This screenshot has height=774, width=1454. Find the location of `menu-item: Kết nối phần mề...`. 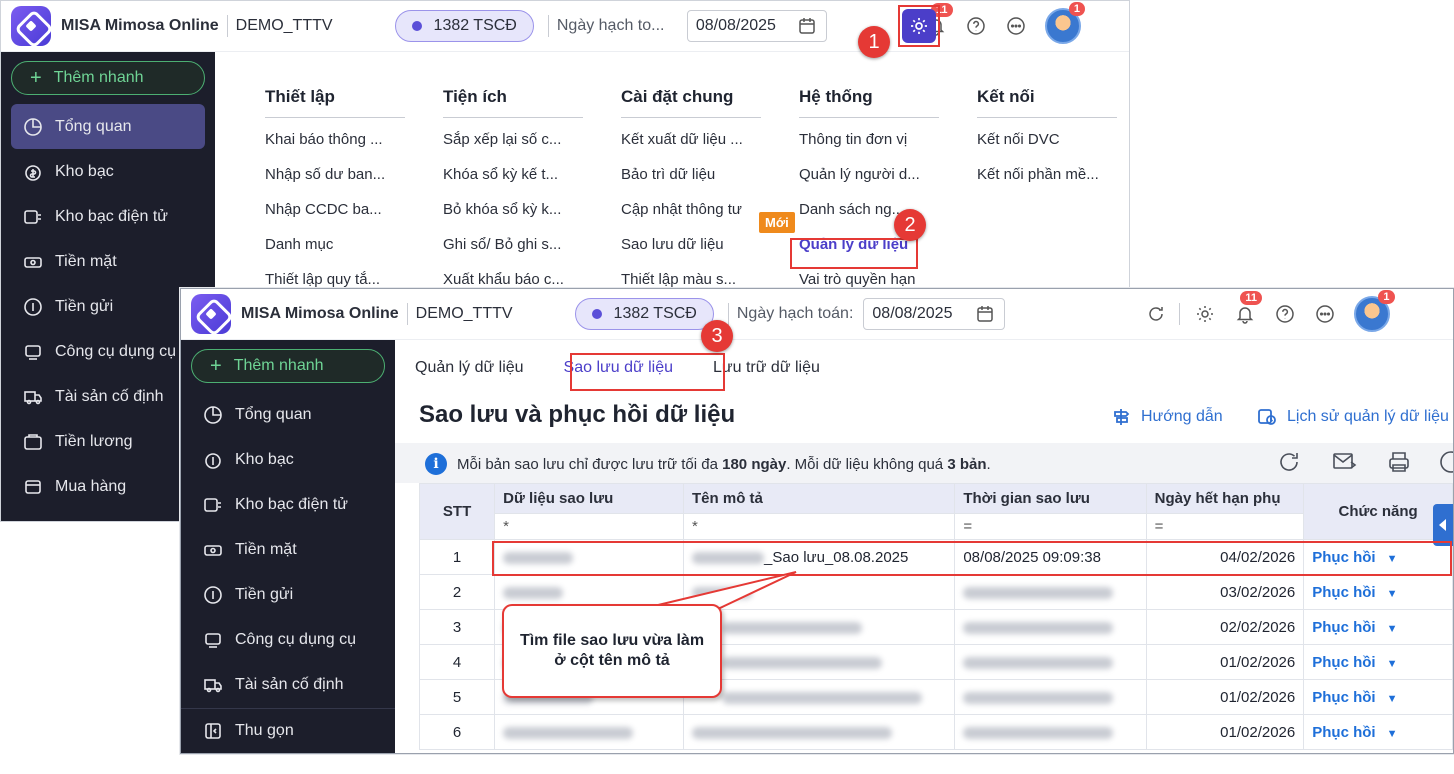

menu-item: Kết nối phần mề... is located at coordinates (1047, 174).